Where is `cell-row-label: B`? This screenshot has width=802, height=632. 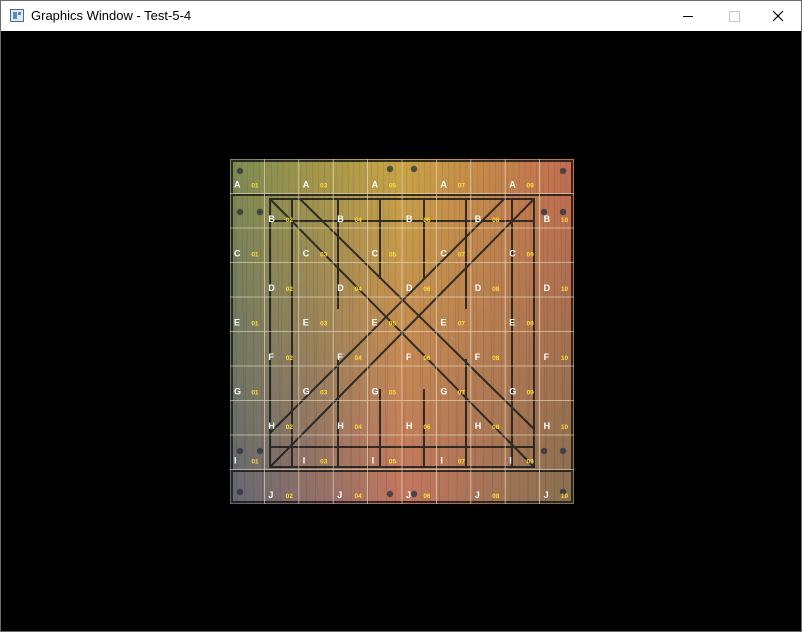 cell-row-label: B is located at coordinates (409, 219).